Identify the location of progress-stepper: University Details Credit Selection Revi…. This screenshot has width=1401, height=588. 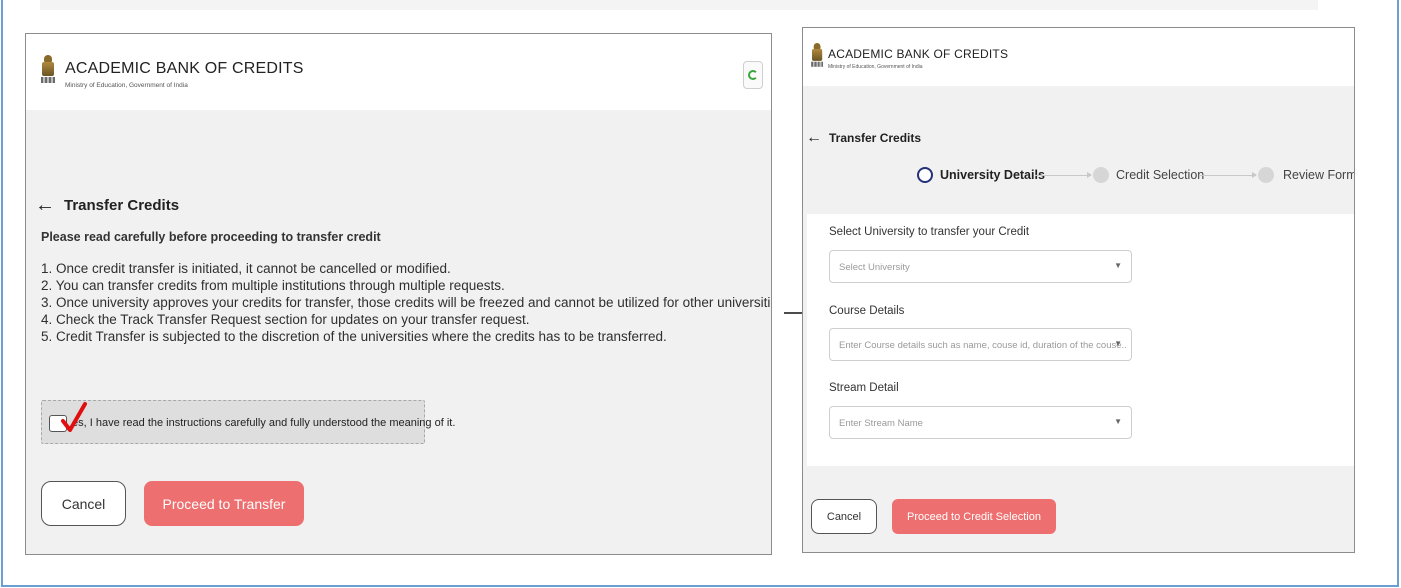
(1134, 176).